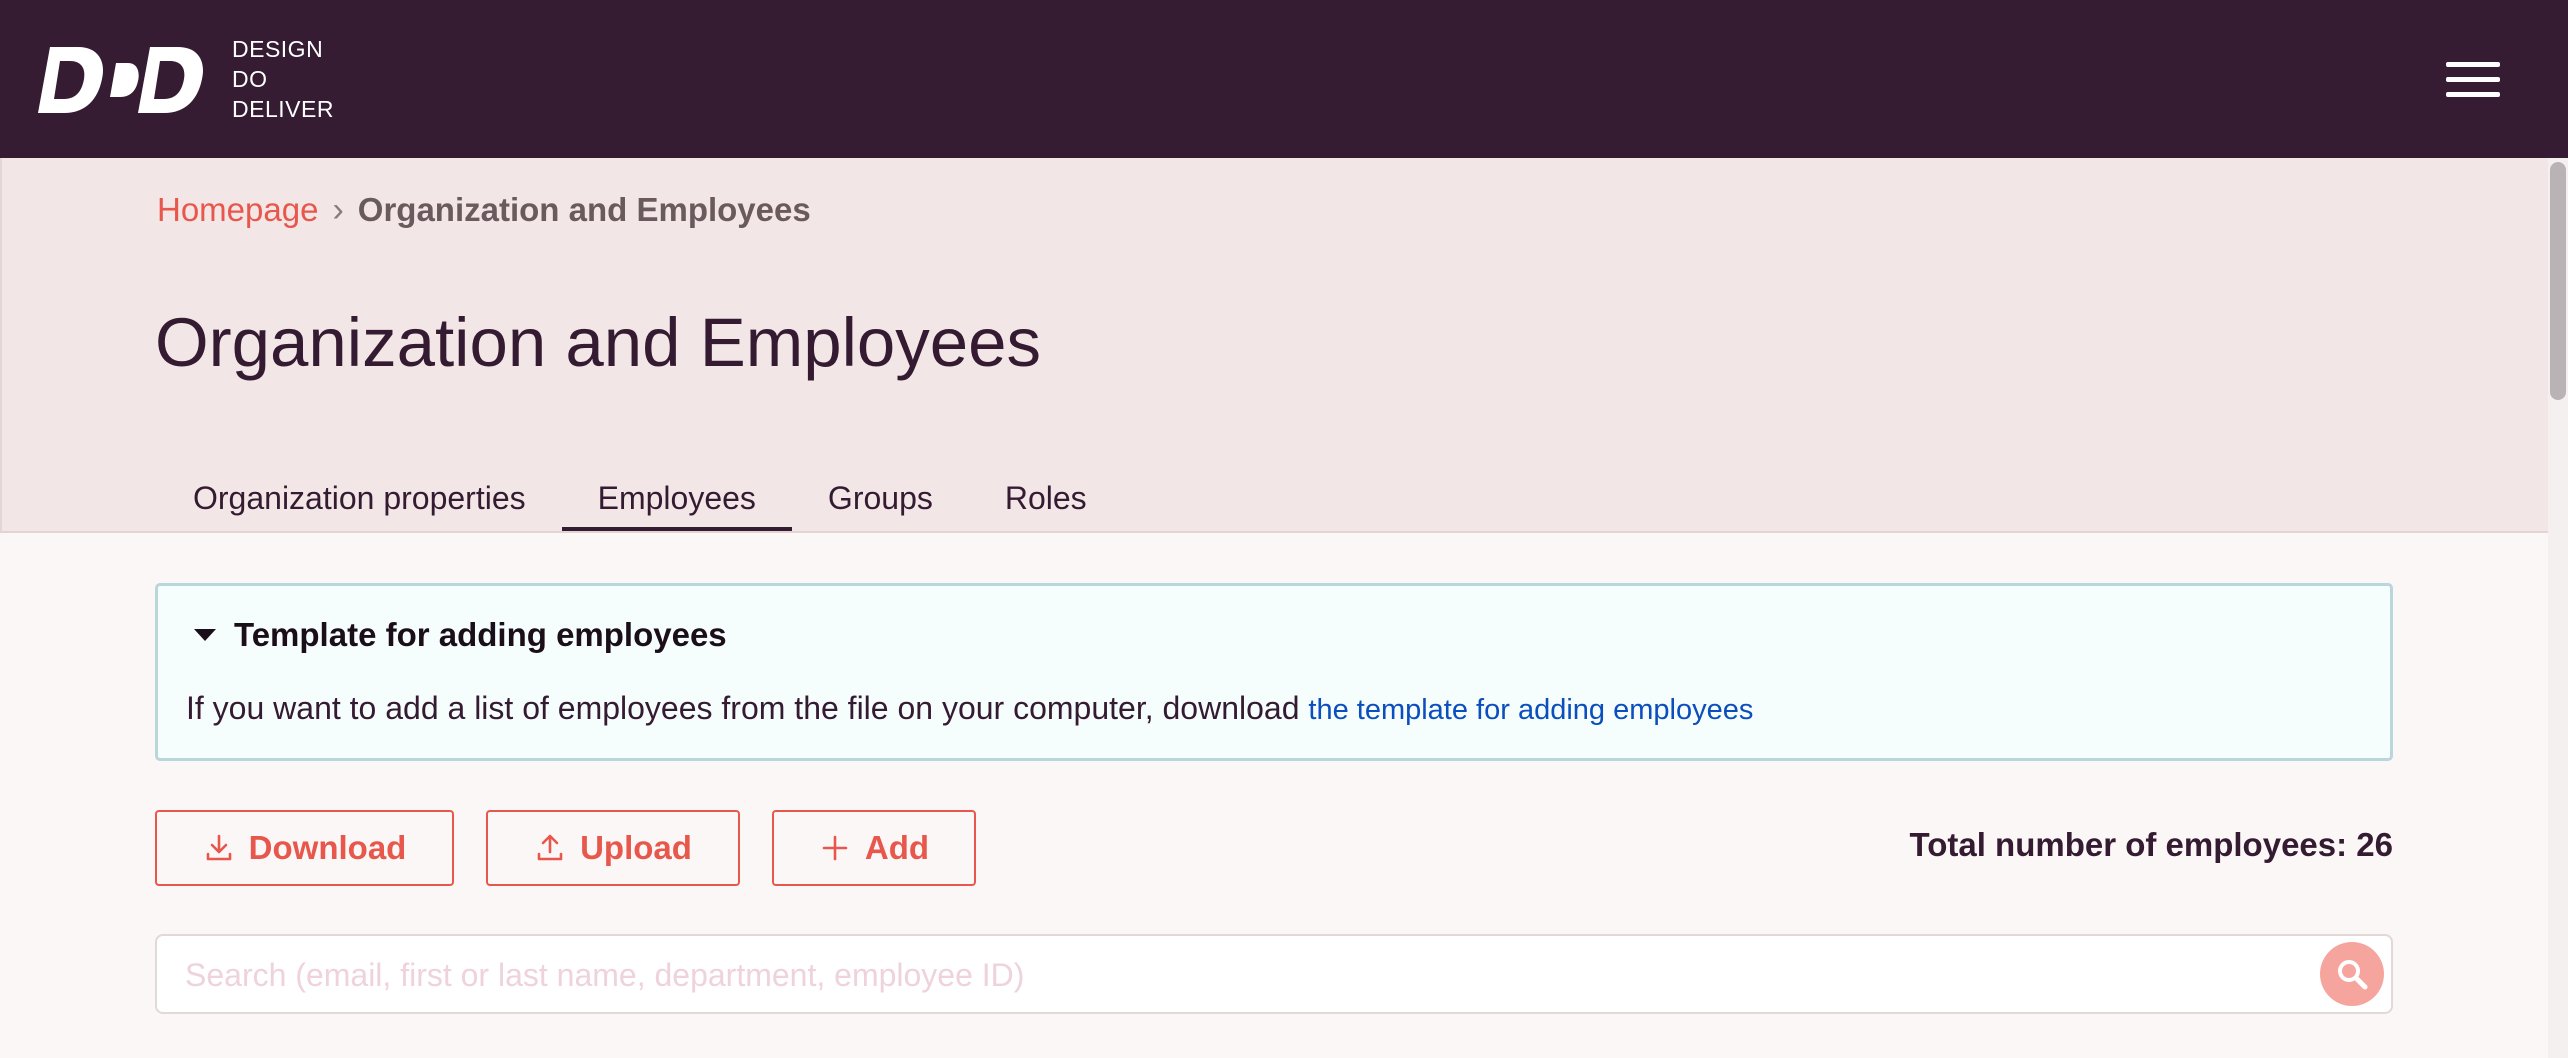  Describe the element at coordinates (1235, 975) in the screenshot. I see `search-input` at that location.